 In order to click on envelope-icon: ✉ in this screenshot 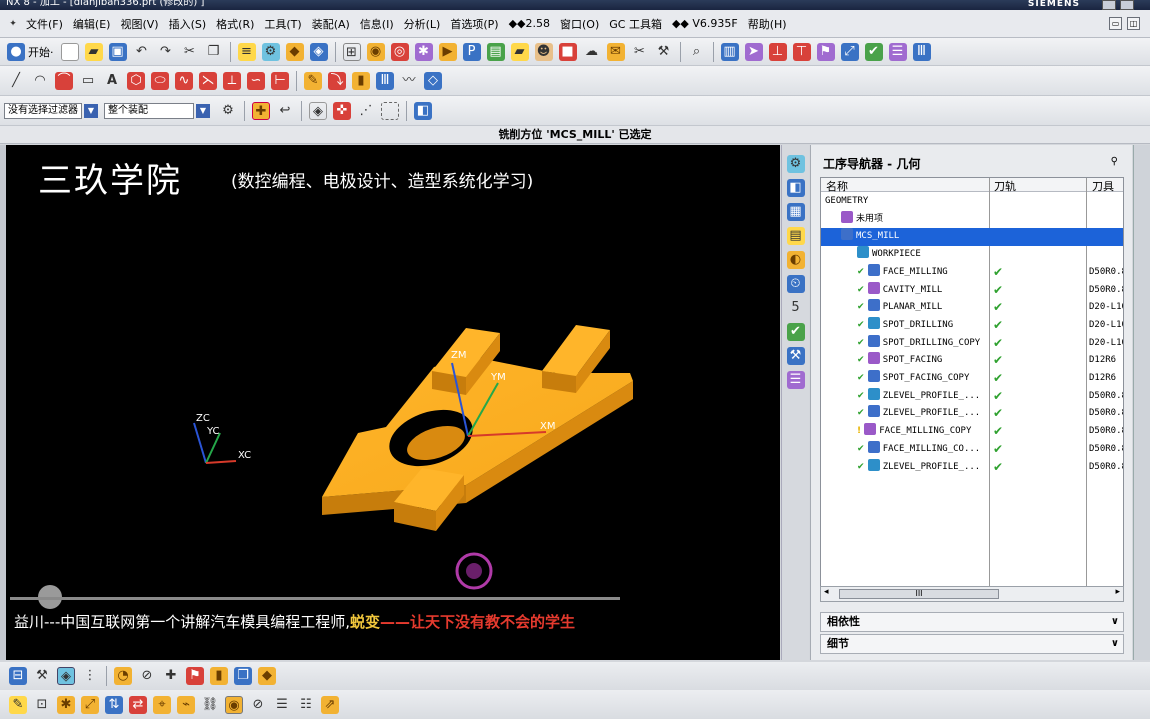, I will do `click(615, 51)`.